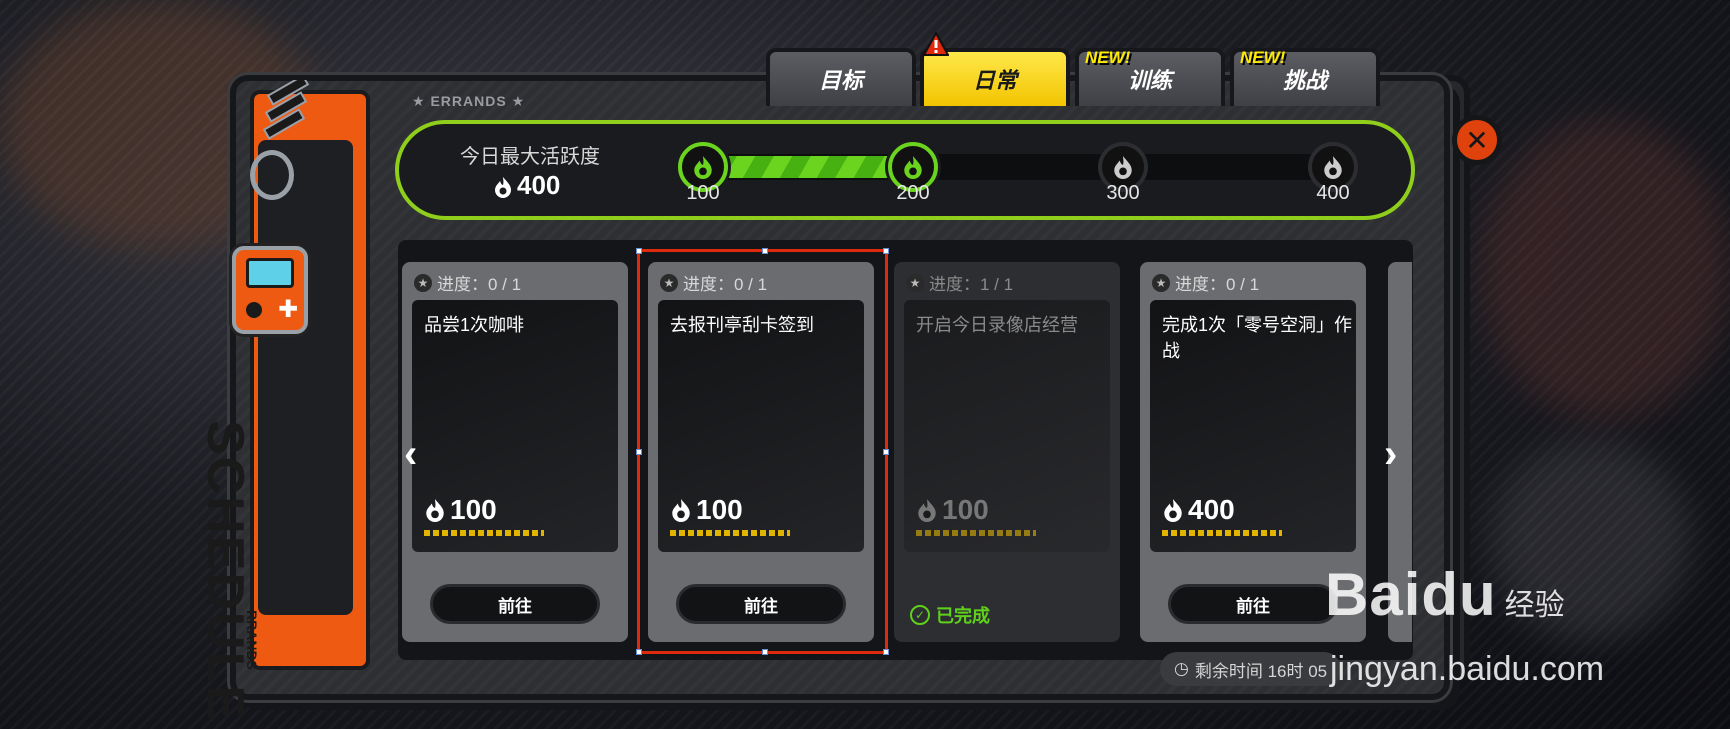  What do you see at coordinates (1261, 671) in the screenshot?
I see `timer-text: 剩余时间 16时 05` at bounding box center [1261, 671].